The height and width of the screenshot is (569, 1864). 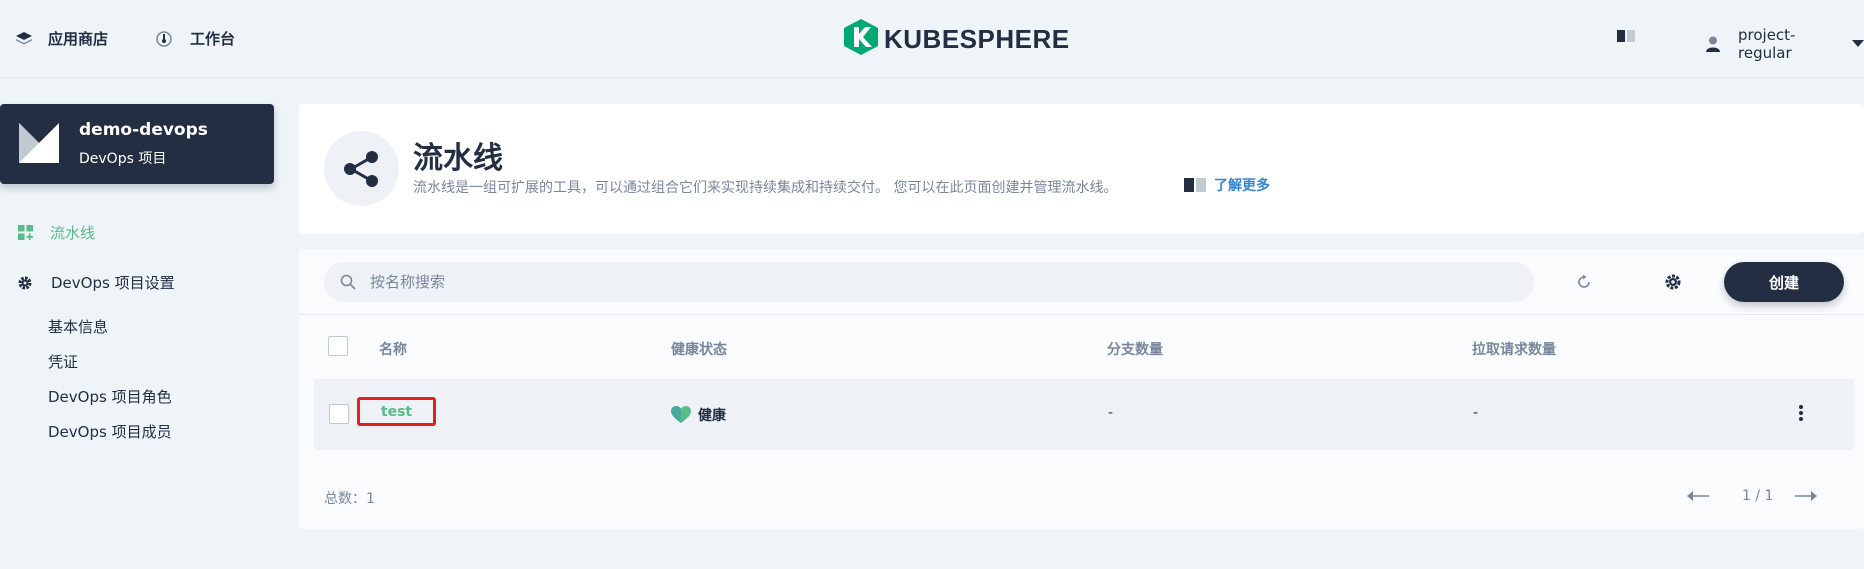 What do you see at coordinates (1767, 44) in the screenshot?
I see `username-label: project-regular` at bounding box center [1767, 44].